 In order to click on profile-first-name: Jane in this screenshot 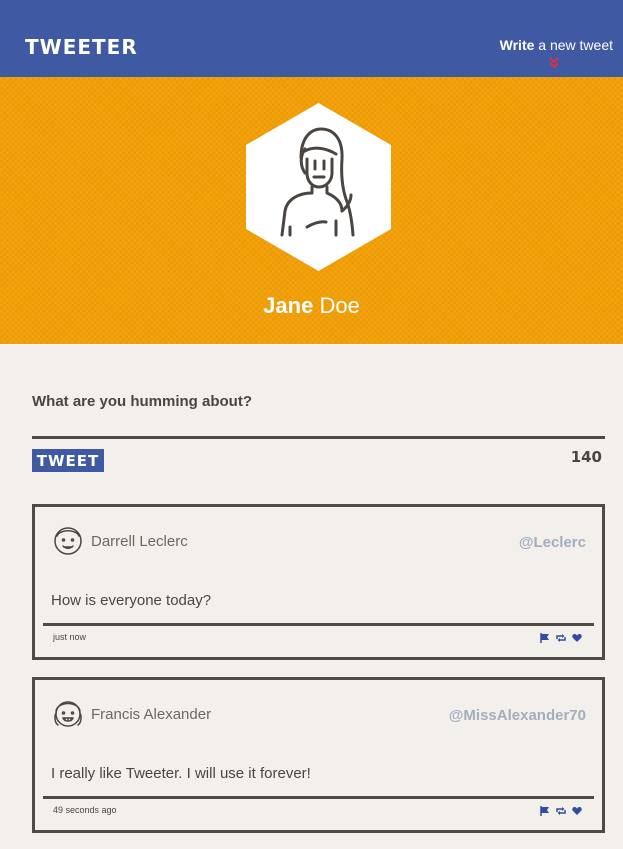, I will do `click(288, 305)`.